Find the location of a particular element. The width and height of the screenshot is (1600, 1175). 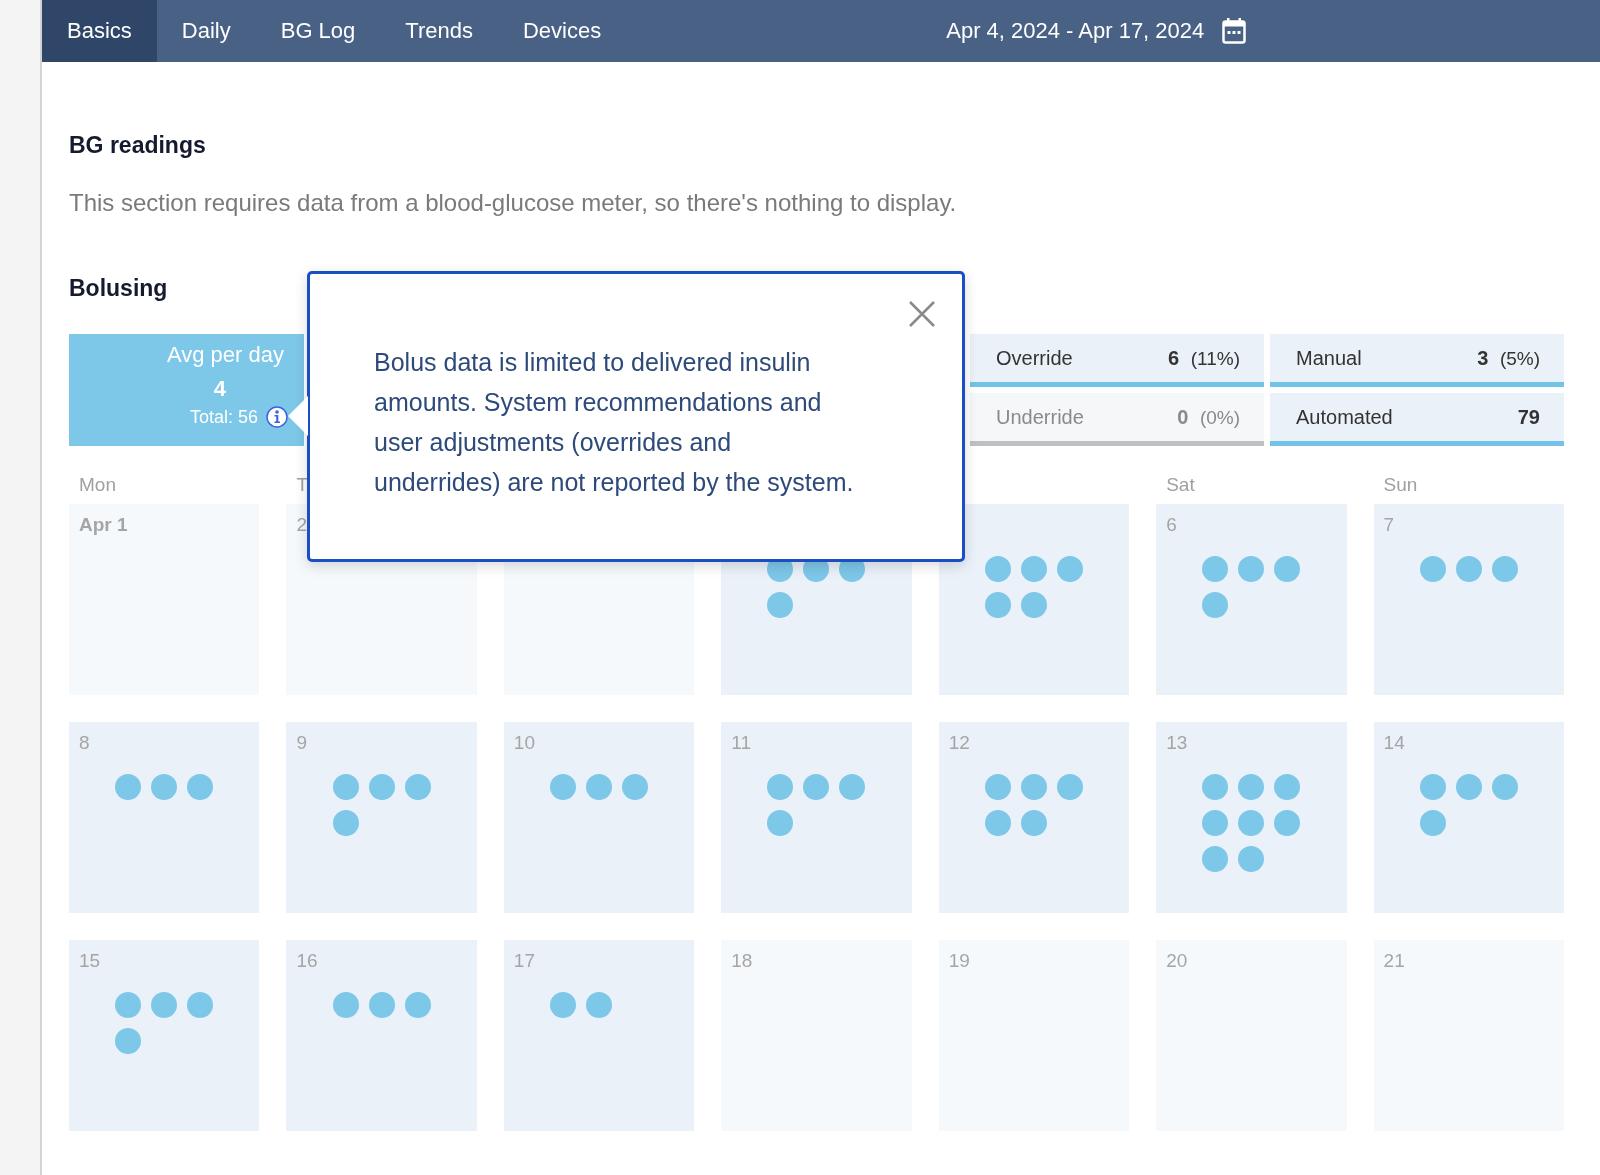

date-range: Apr 4, 2024 - Apr 17, 2024 is located at coordinates (1075, 31).